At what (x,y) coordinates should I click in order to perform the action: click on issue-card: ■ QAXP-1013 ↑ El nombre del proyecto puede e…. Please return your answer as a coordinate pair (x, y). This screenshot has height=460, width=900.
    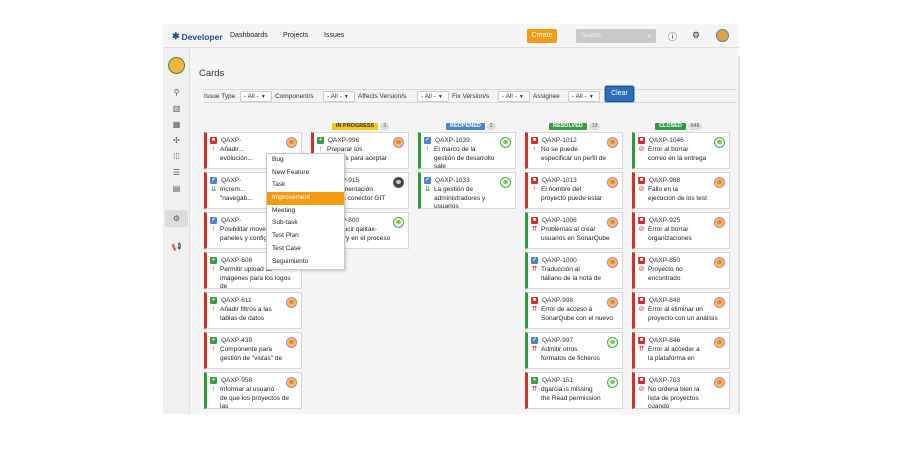
    Looking at the image, I should click on (574, 190).